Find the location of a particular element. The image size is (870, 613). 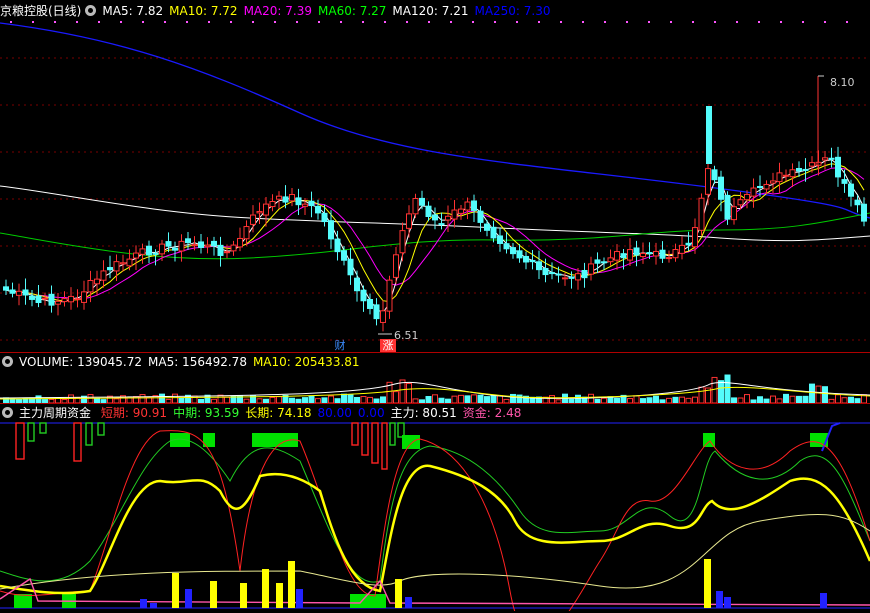

high-price-label: 8.10 is located at coordinates (842, 82).